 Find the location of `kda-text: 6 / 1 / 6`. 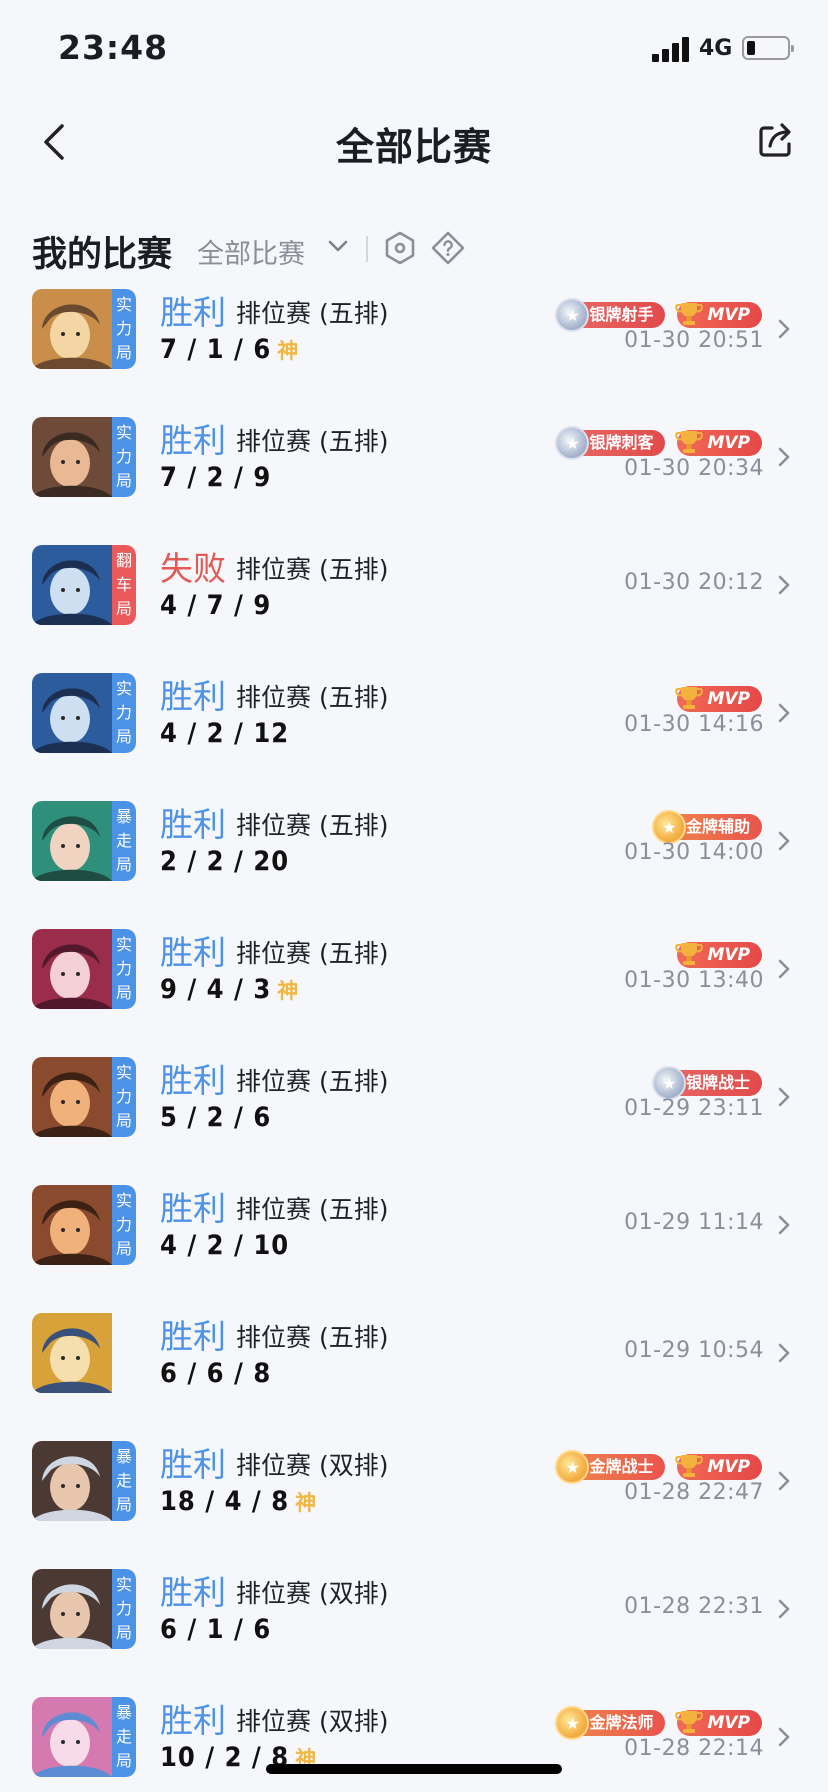

kda-text: 6 / 1 / 6 is located at coordinates (215, 1629).